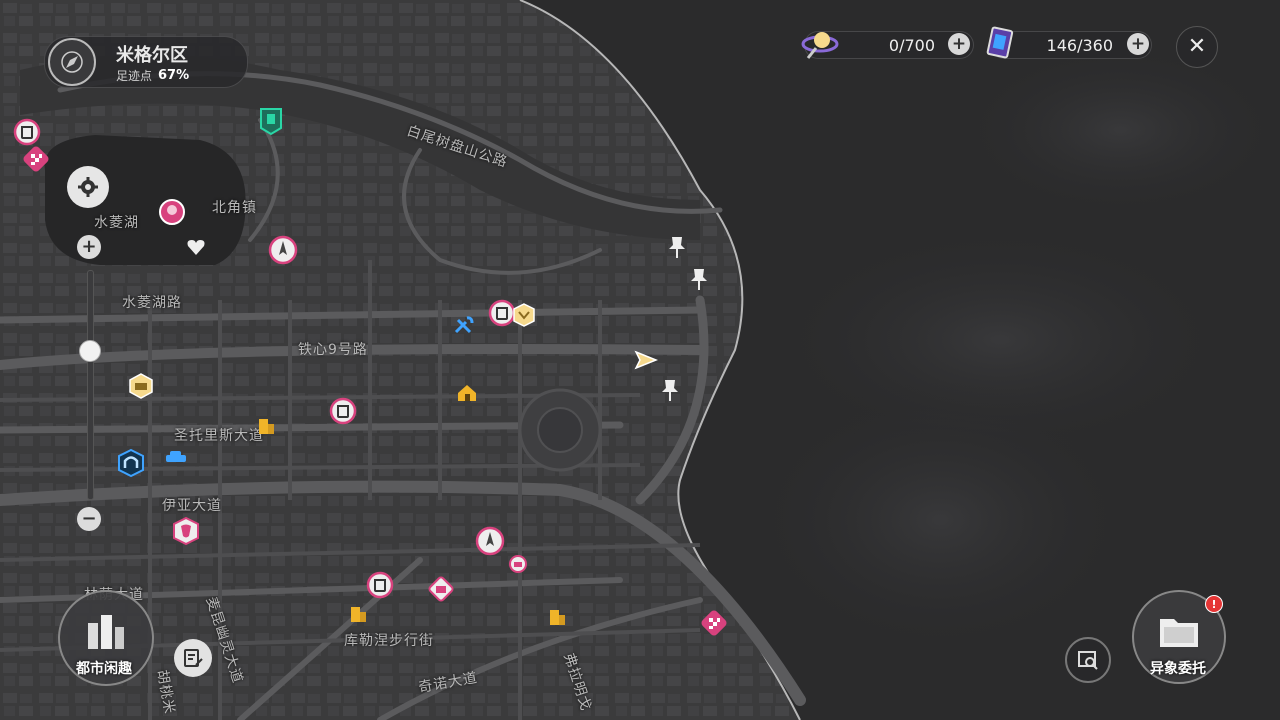 The height and width of the screenshot is (720, 1280). I want to click on city-fun-label: 都市闲趣, so click(104, 669).